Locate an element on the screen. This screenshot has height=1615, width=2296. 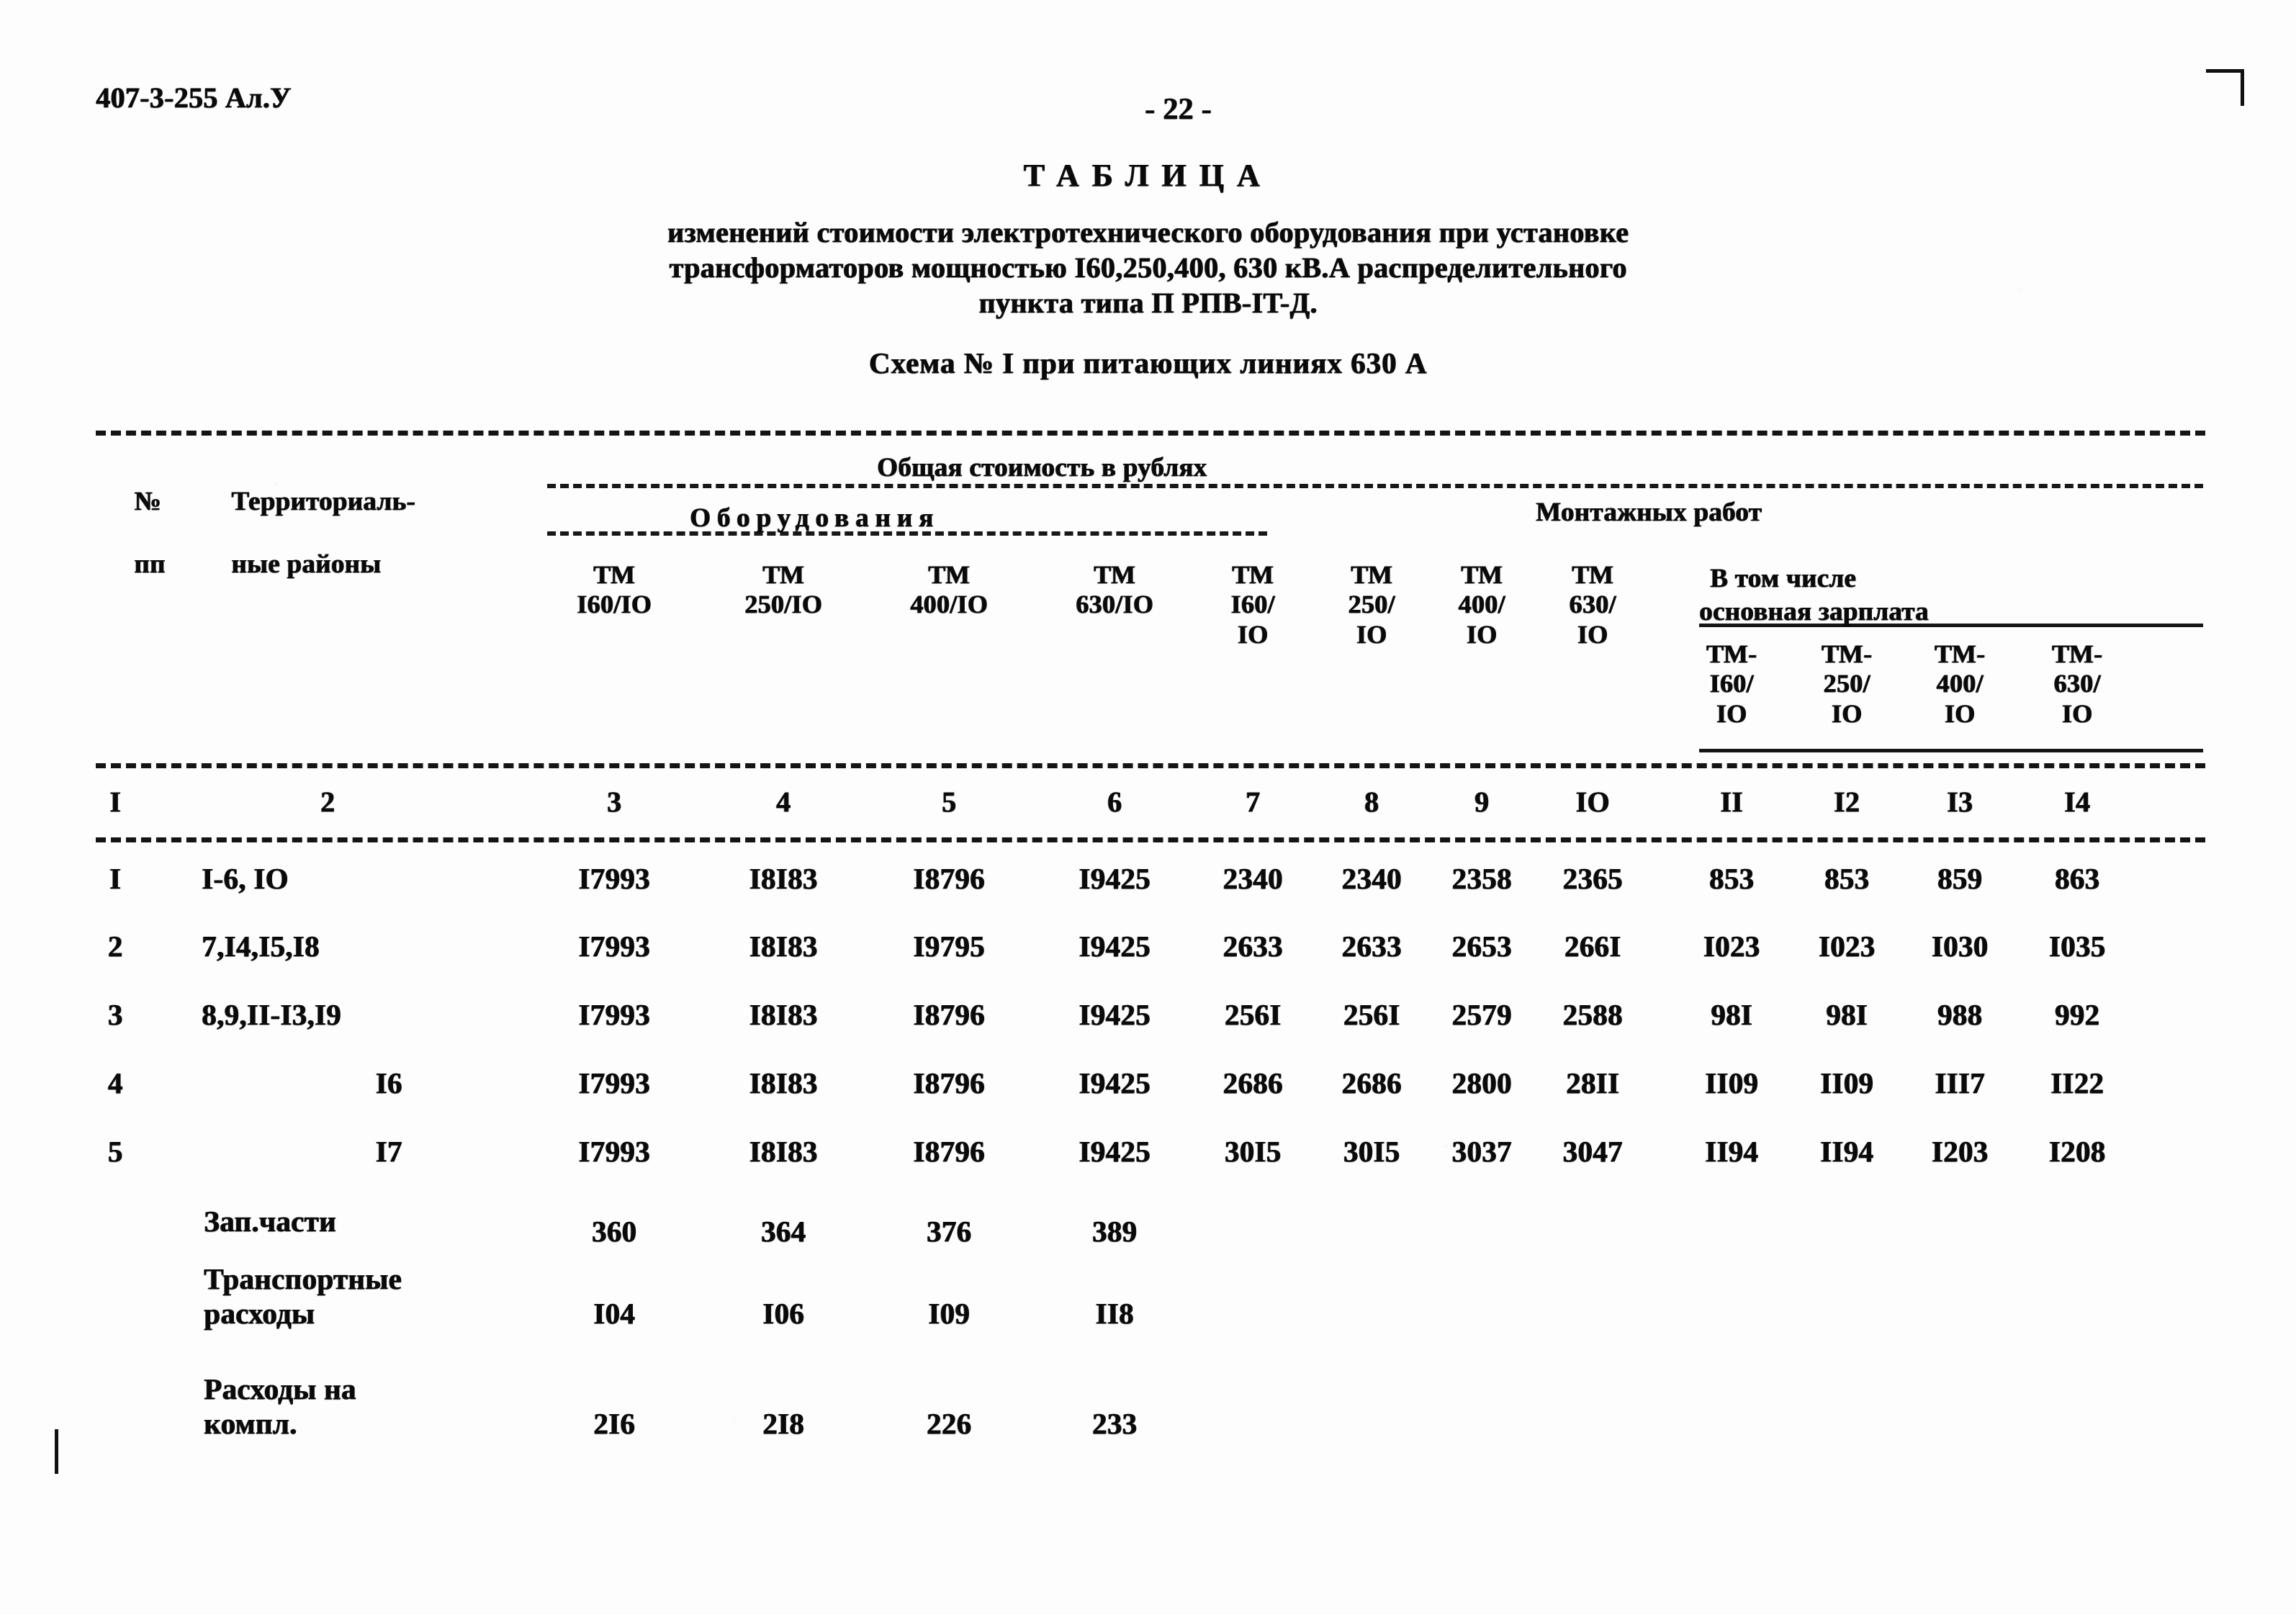
document-code: 407-3-255 Ал.У is located at coordinates (194, 98).